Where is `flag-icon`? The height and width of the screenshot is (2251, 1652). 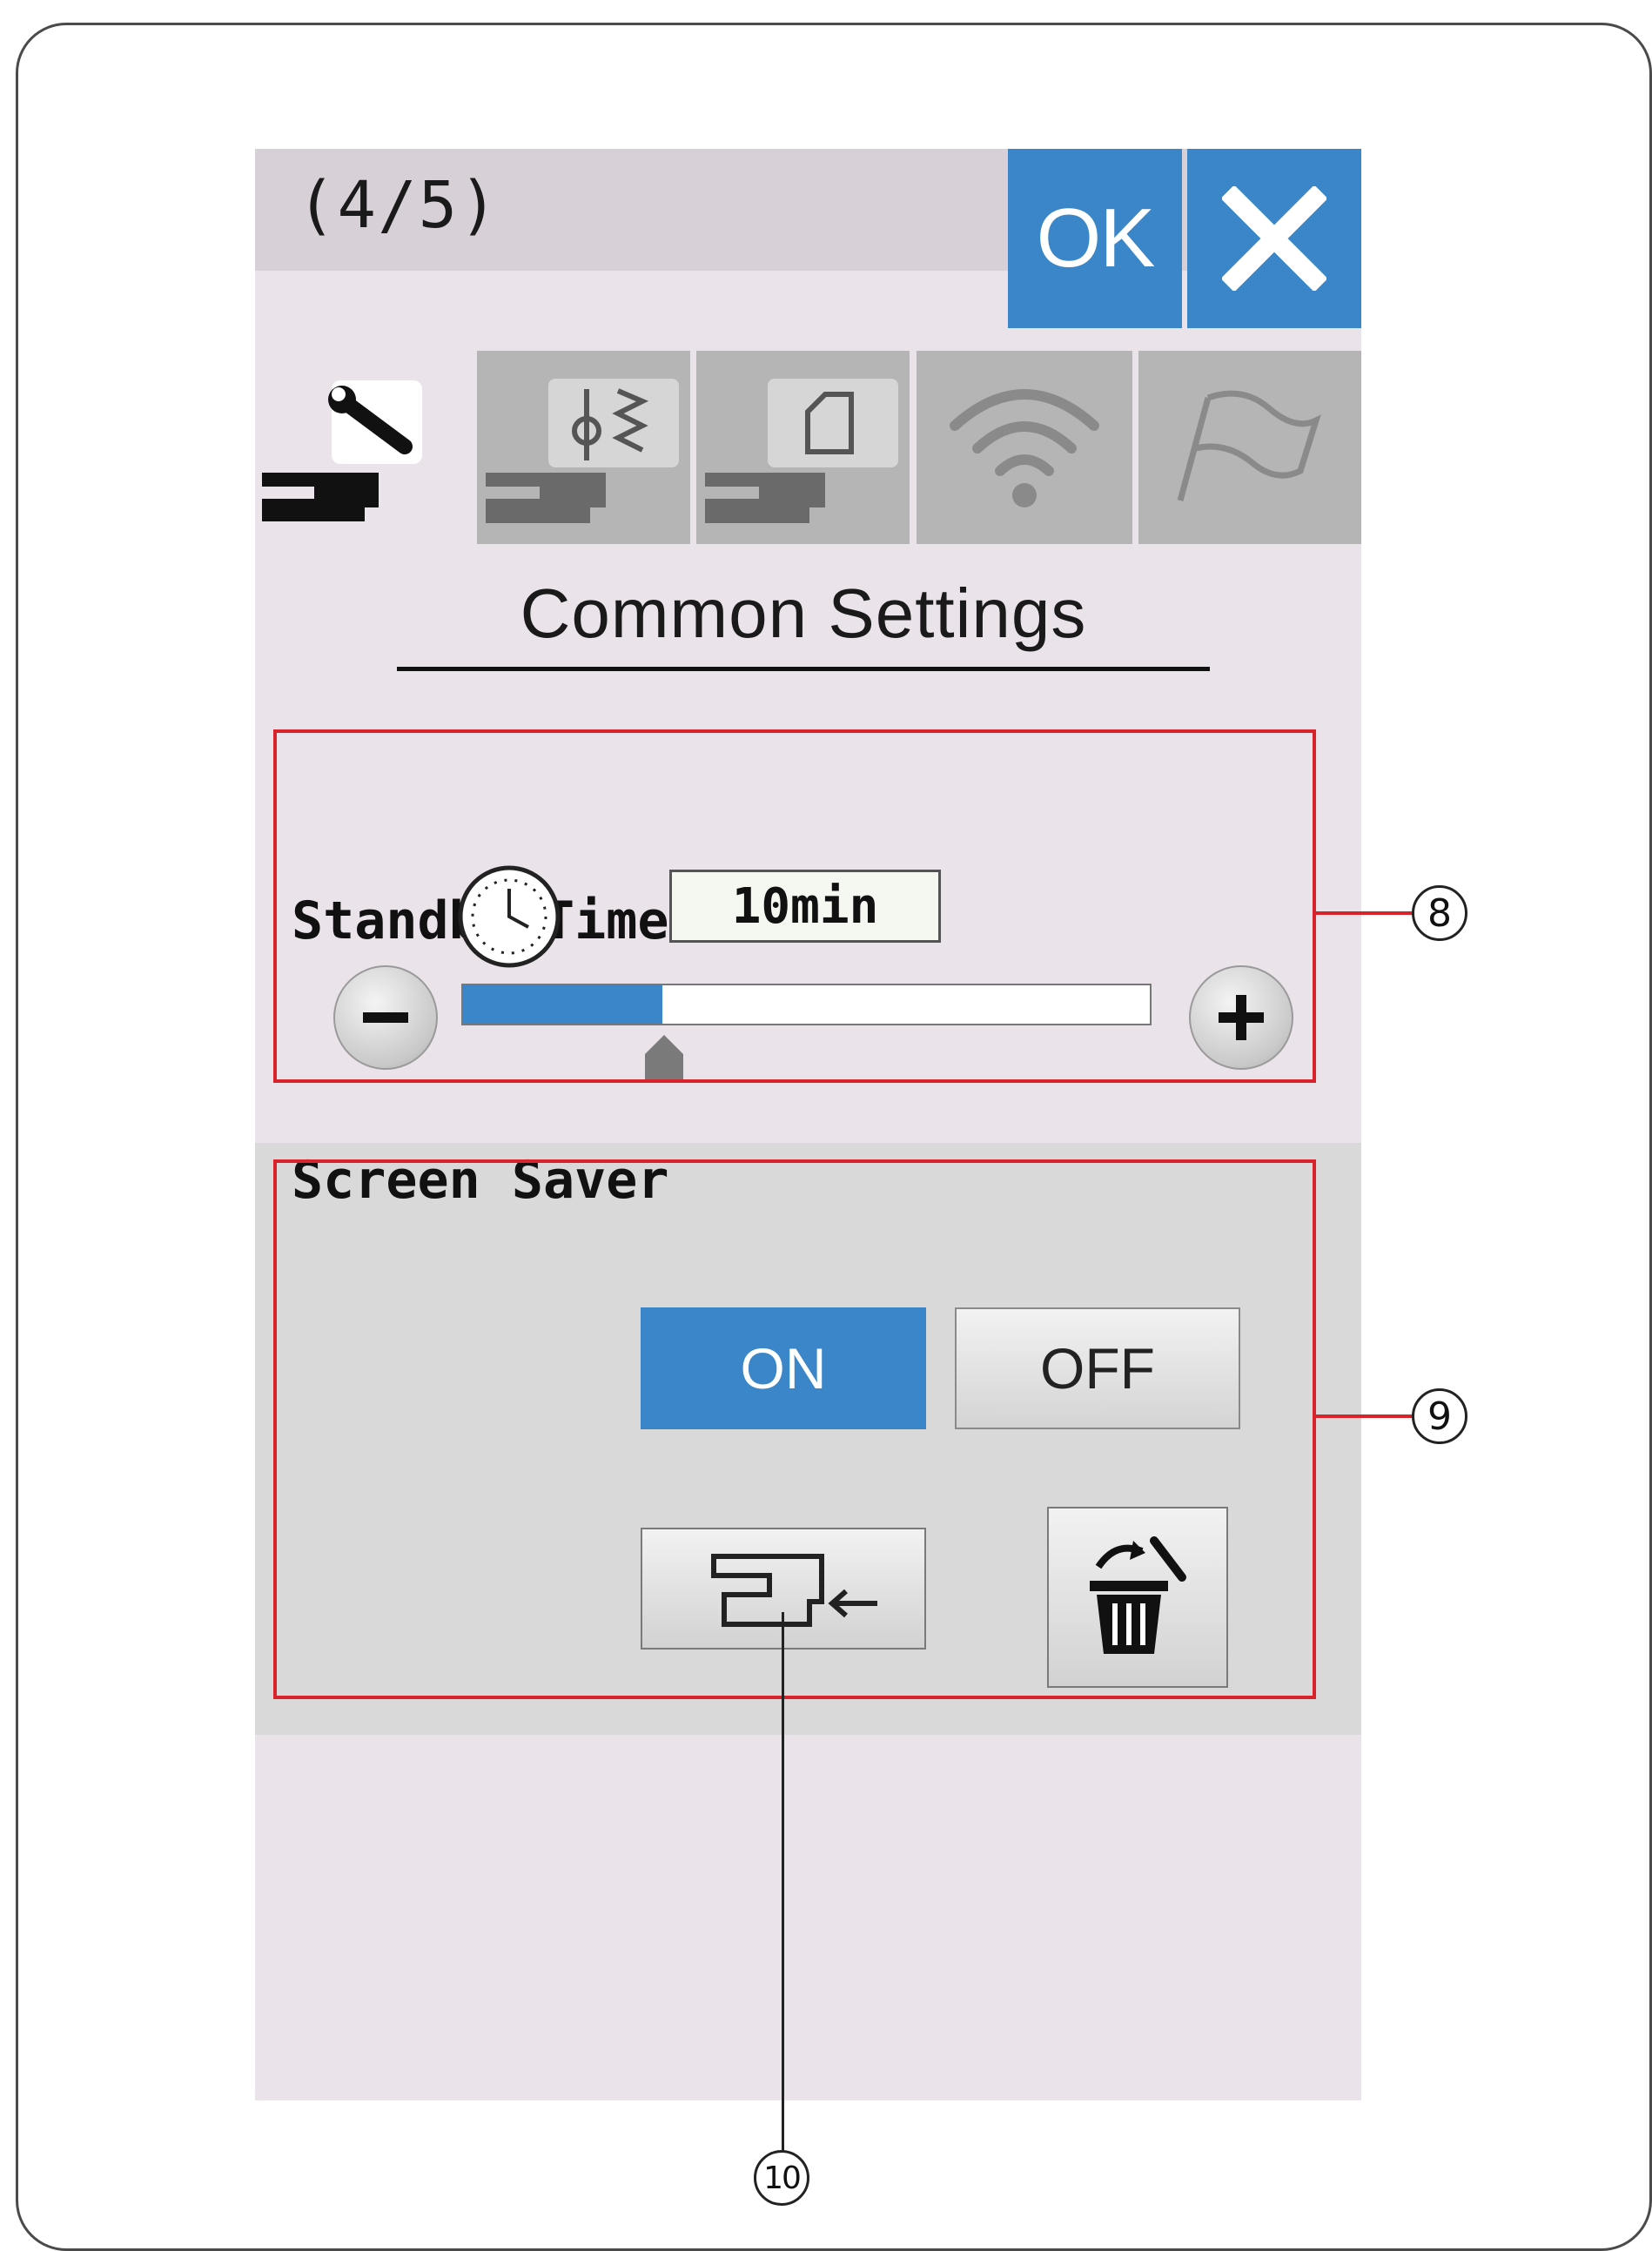
flag-icon is located at coordinates (1249, 446).